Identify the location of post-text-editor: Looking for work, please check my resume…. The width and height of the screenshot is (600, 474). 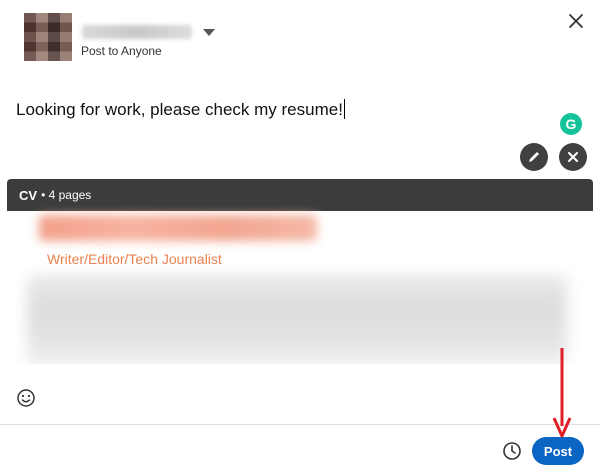
(180, 109).